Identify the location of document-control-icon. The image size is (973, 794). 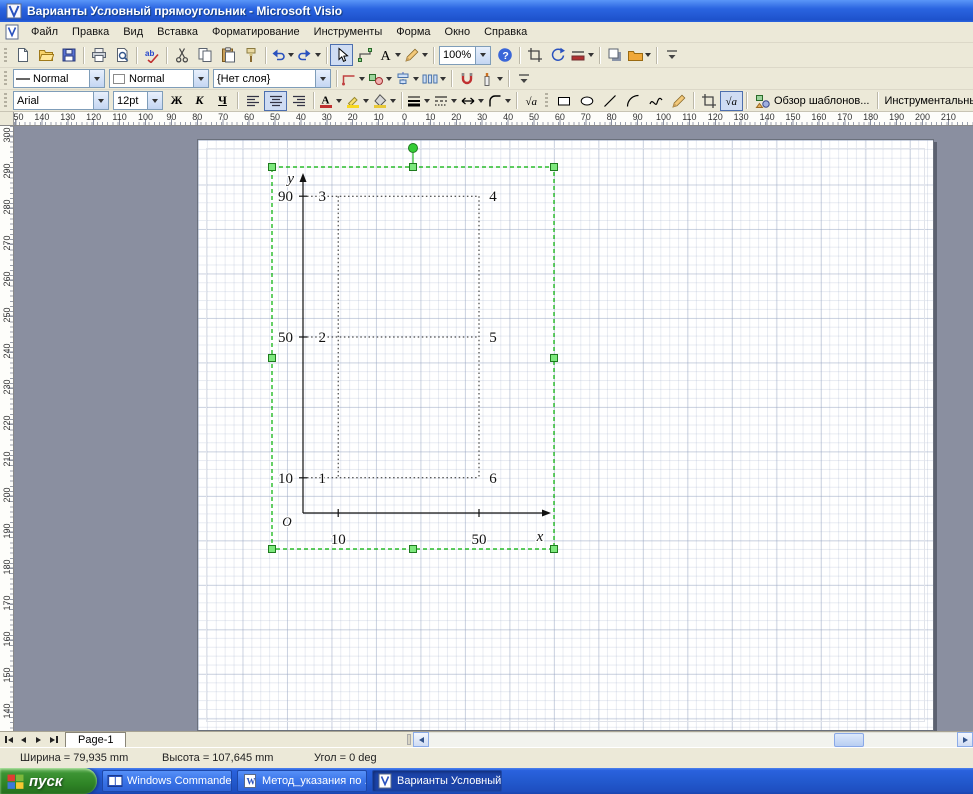
(12, 32).